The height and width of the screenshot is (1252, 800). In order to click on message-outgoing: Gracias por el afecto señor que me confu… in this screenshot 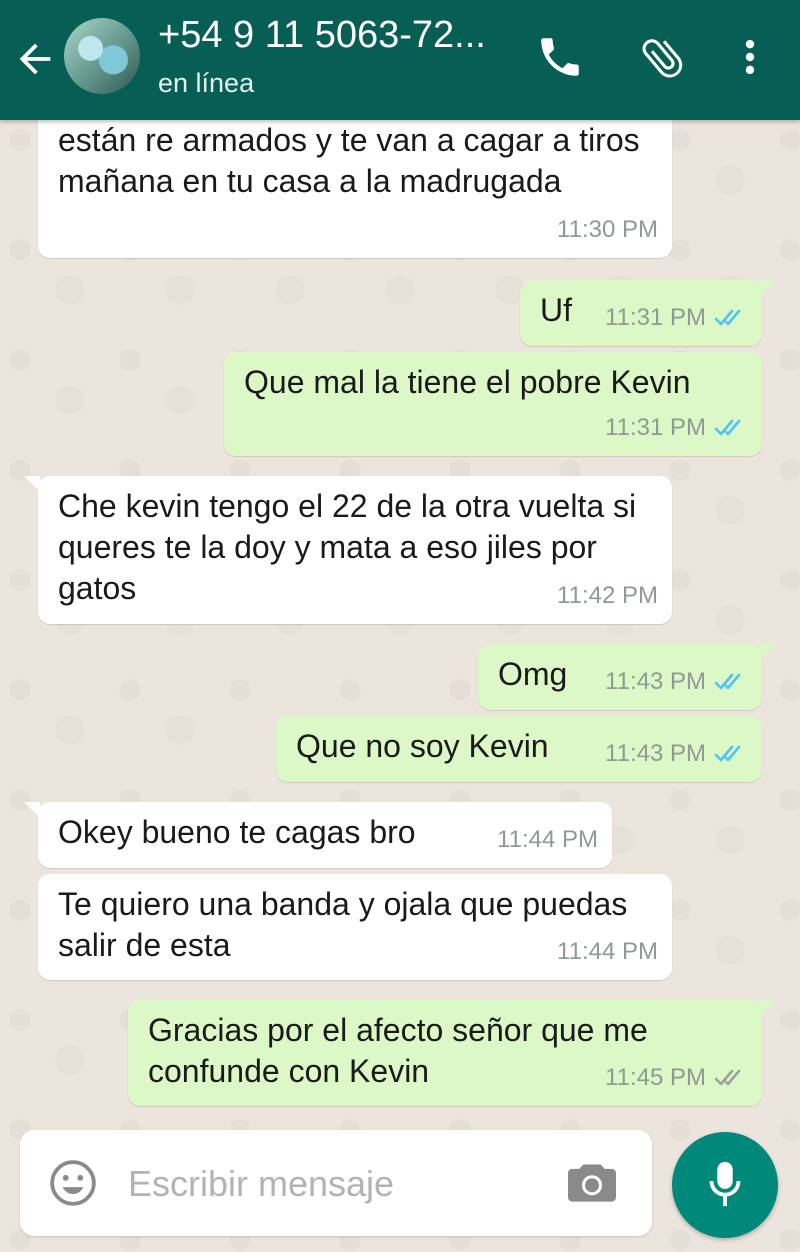, I will do `click(452, 1053)`.